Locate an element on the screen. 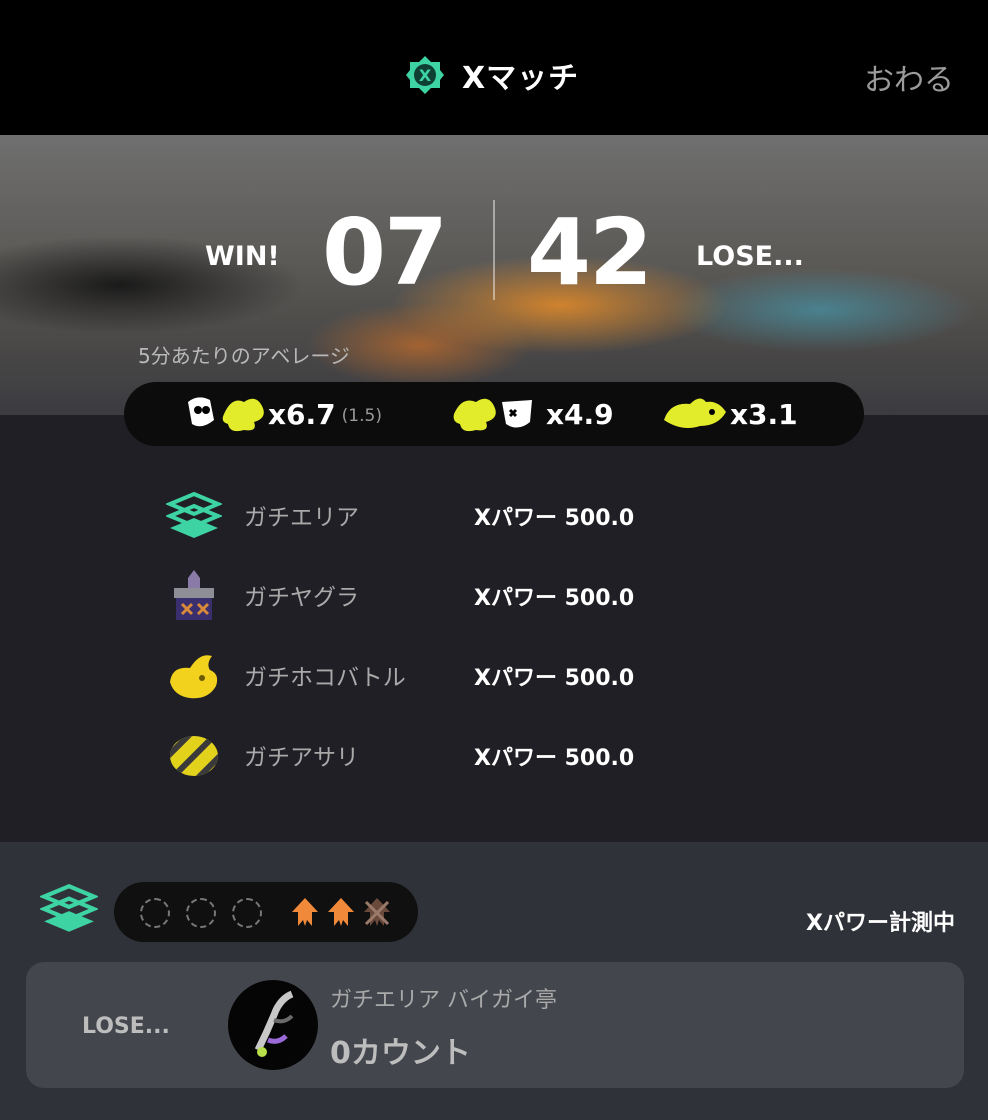 The height and width of the screenshot is (1120, 988). mode-name: ガチエリア is located at coordinates (301, 518).